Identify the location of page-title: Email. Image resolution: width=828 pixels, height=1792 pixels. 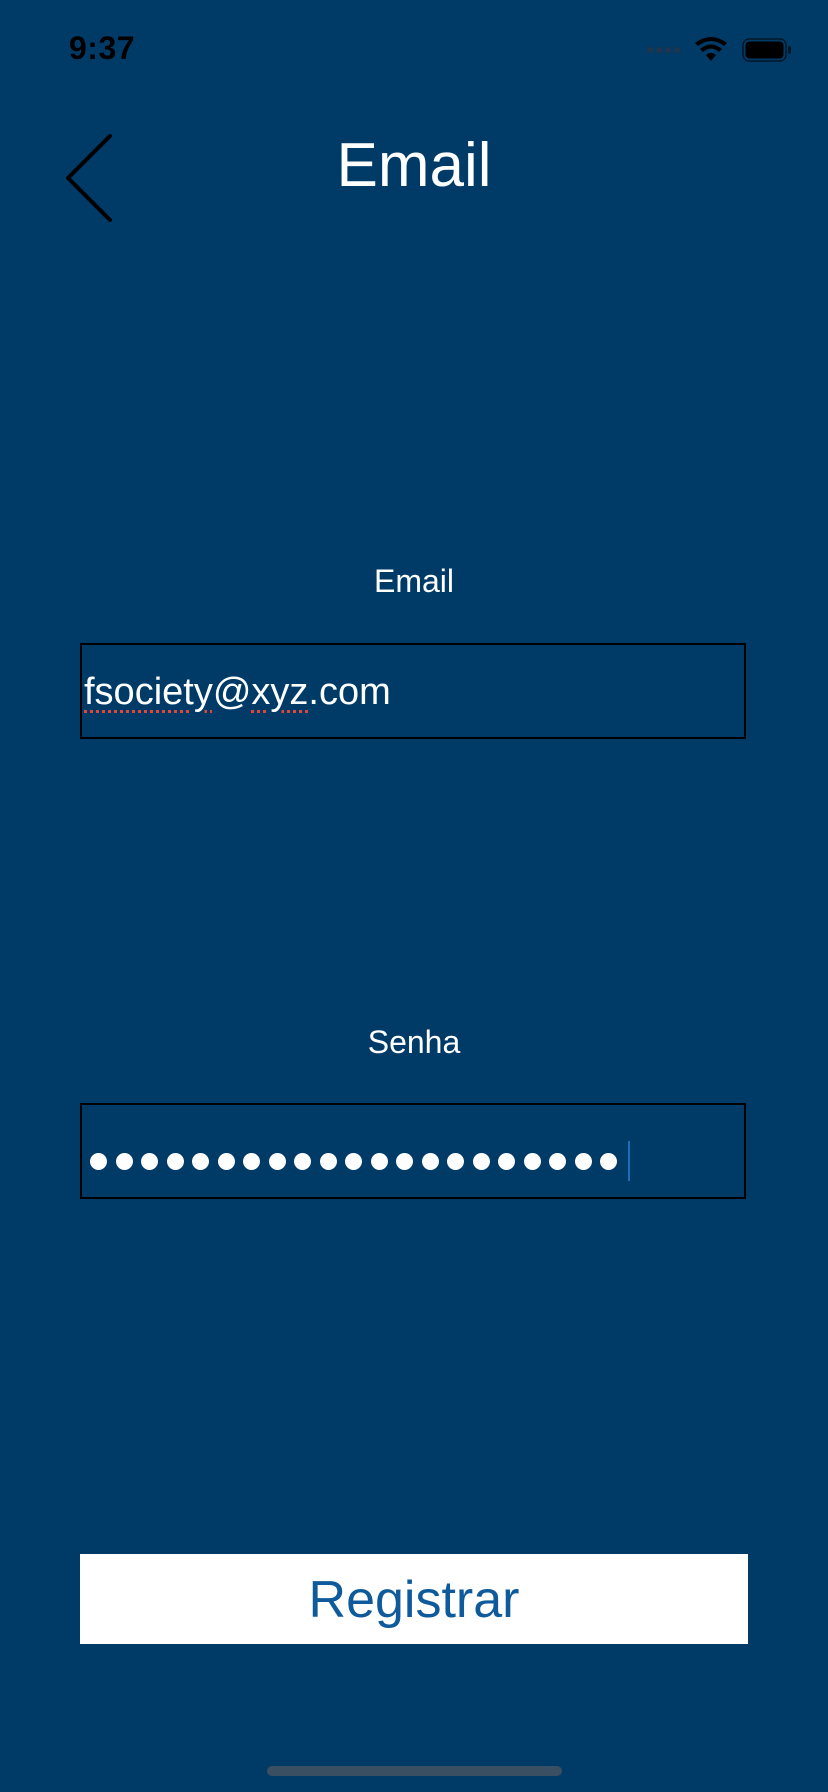
(414, 165).